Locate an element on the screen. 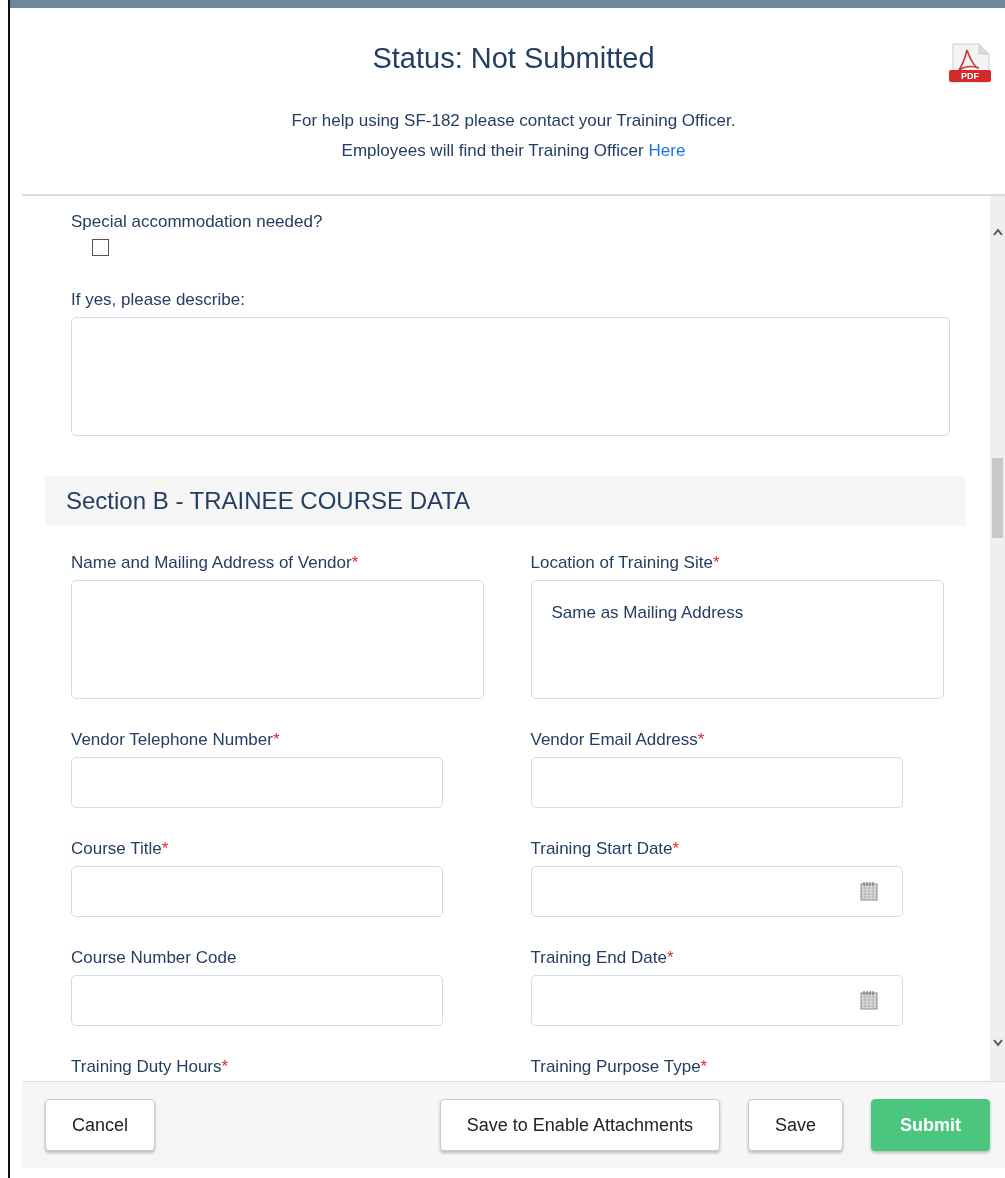 This screenshot has width=1005, height=1178. section-title: Section B - TRAINEE COURSE DATA is located at coordinates (268, 501).